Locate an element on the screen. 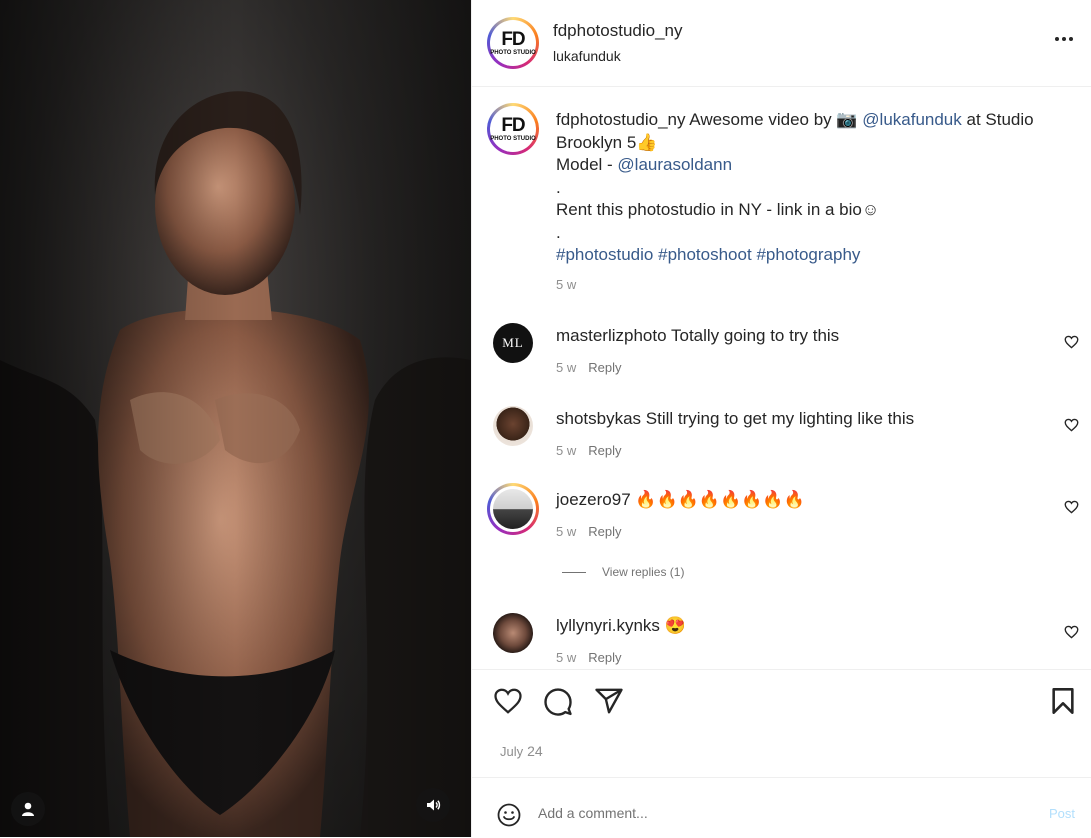 This screenshot has height=838, width=1091. comment-username: masterlizphoto is located at coordinates (611, 335).